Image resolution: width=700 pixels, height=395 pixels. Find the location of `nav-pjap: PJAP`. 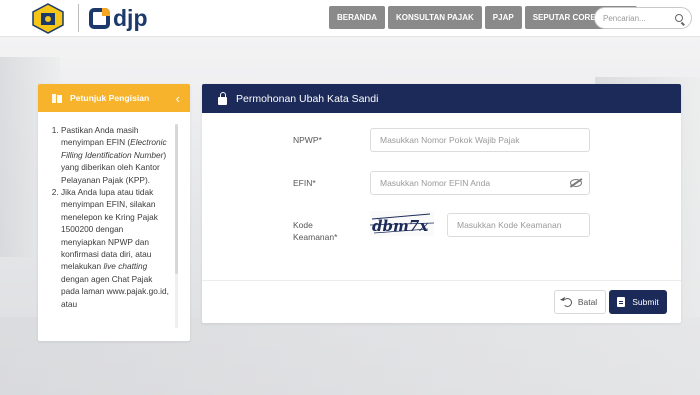

nav-pjap: PJAP is located at coordinates (503, 17).